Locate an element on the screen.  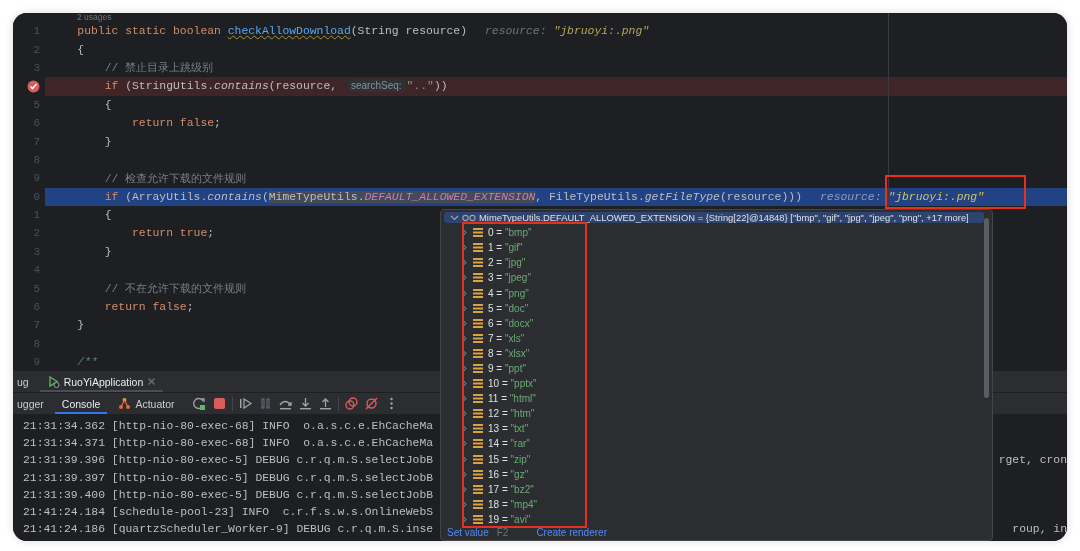
mute-breakpoints-icon is located at coordinates (371, 403).